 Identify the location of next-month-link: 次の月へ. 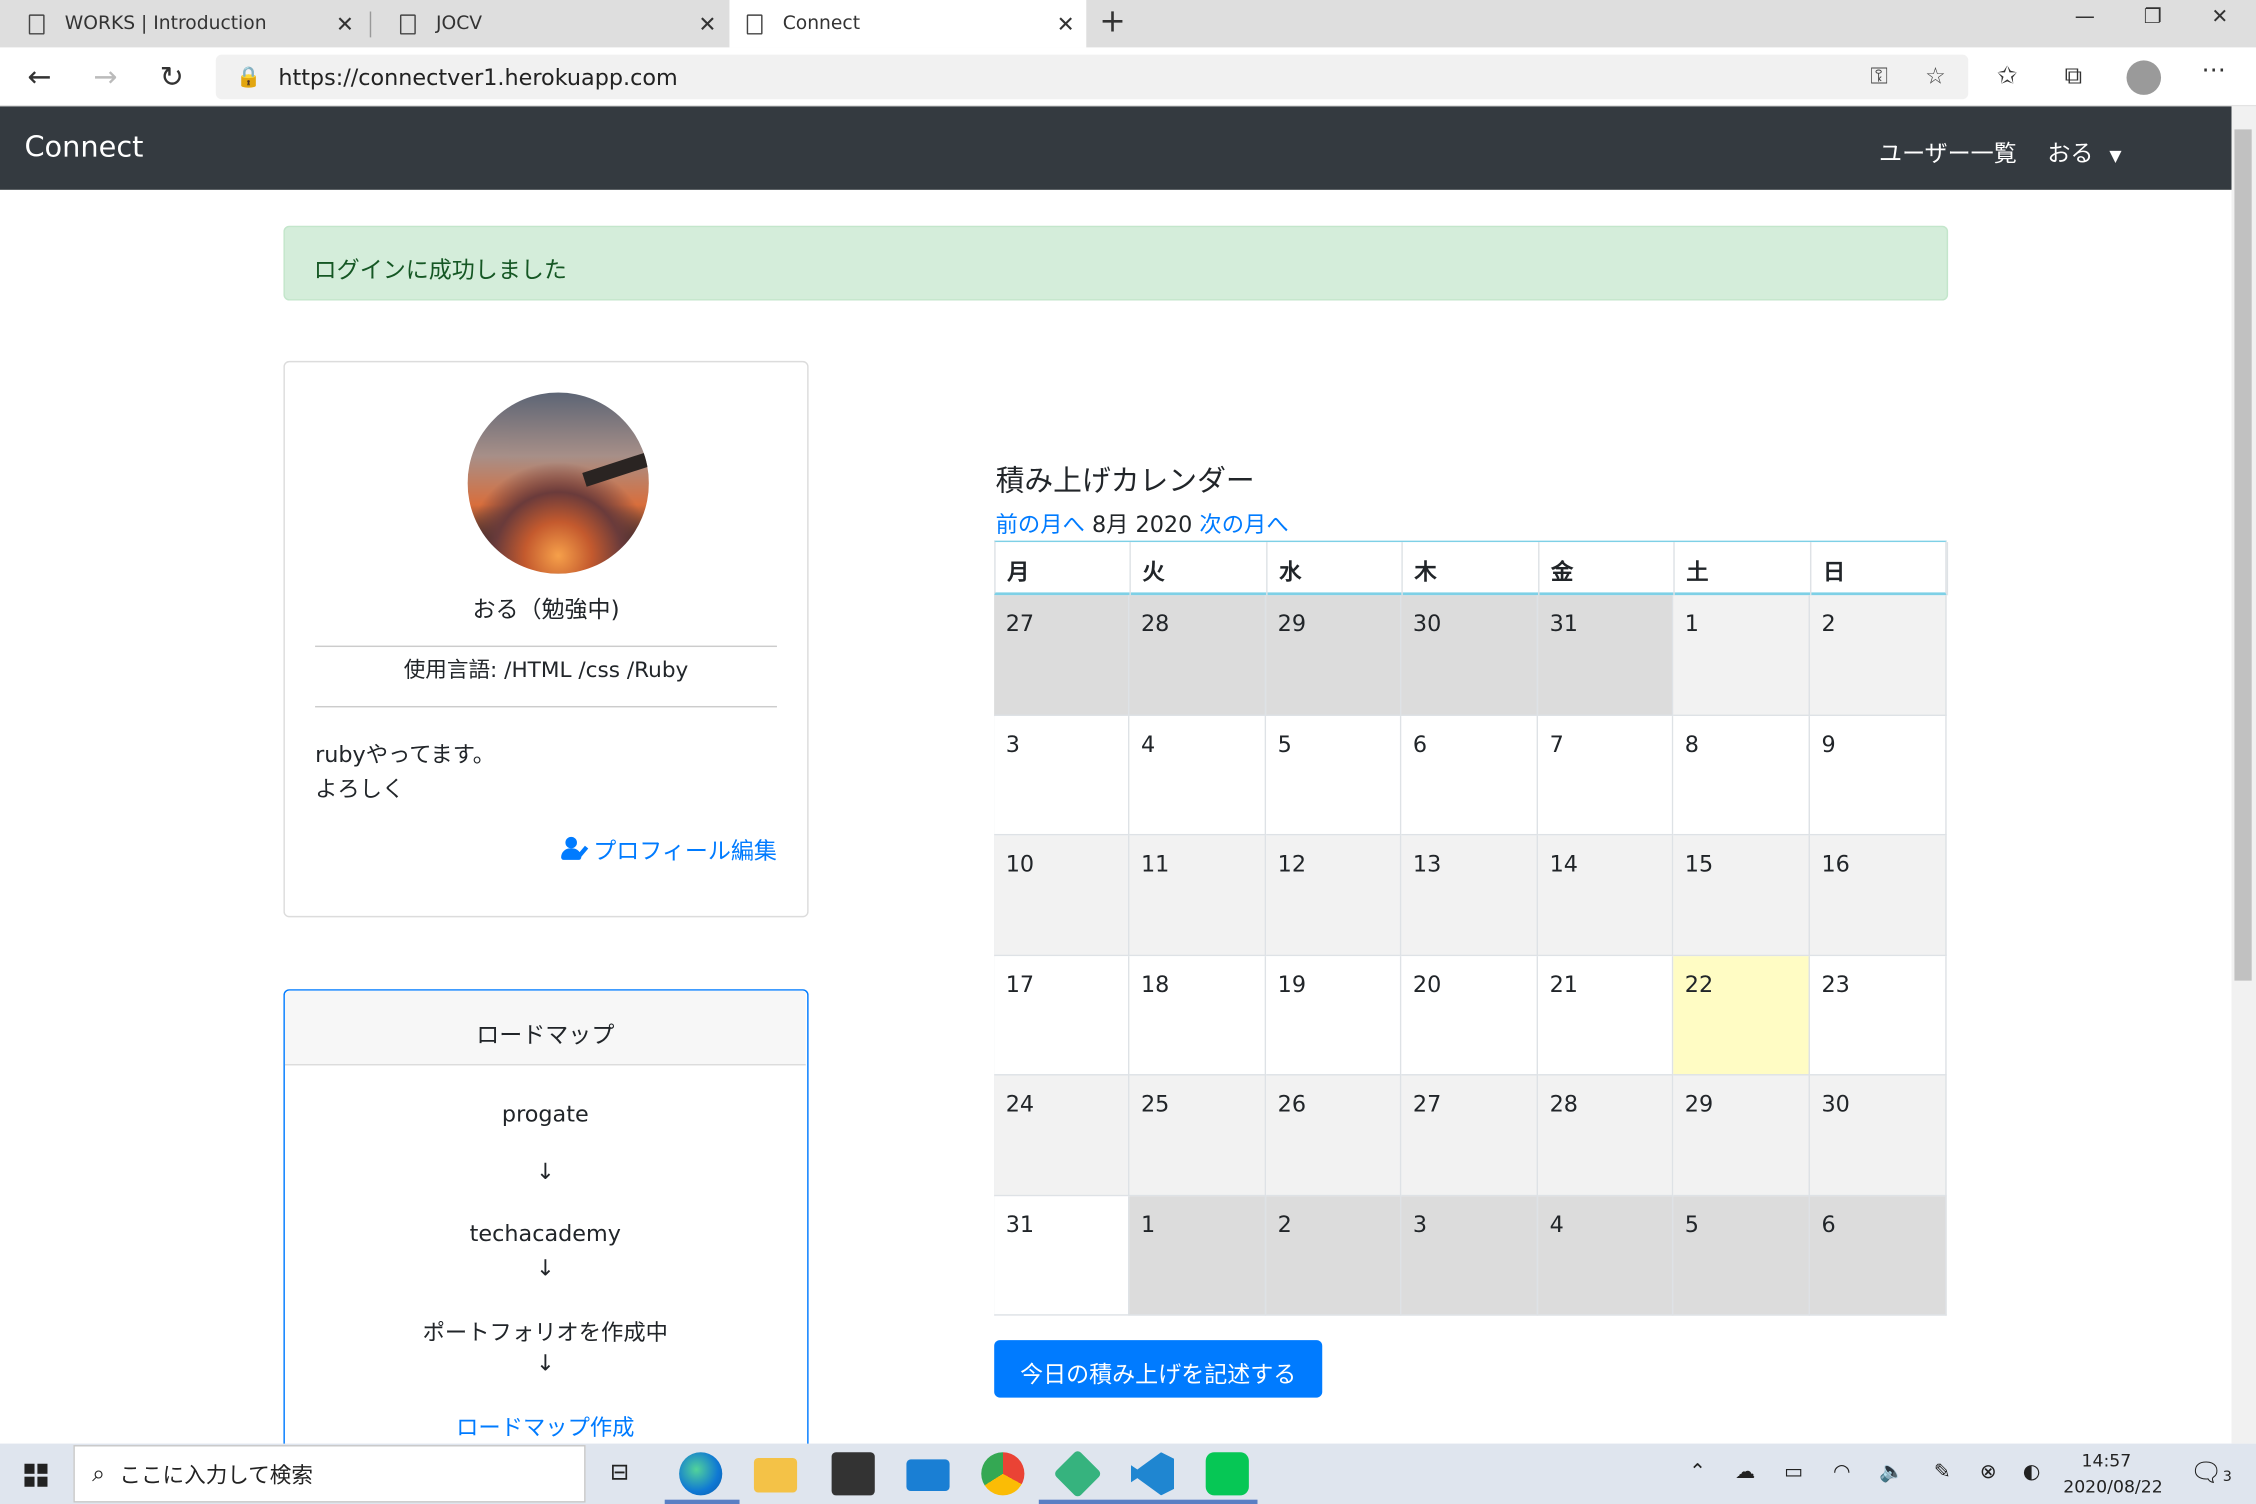
(1243, 525).